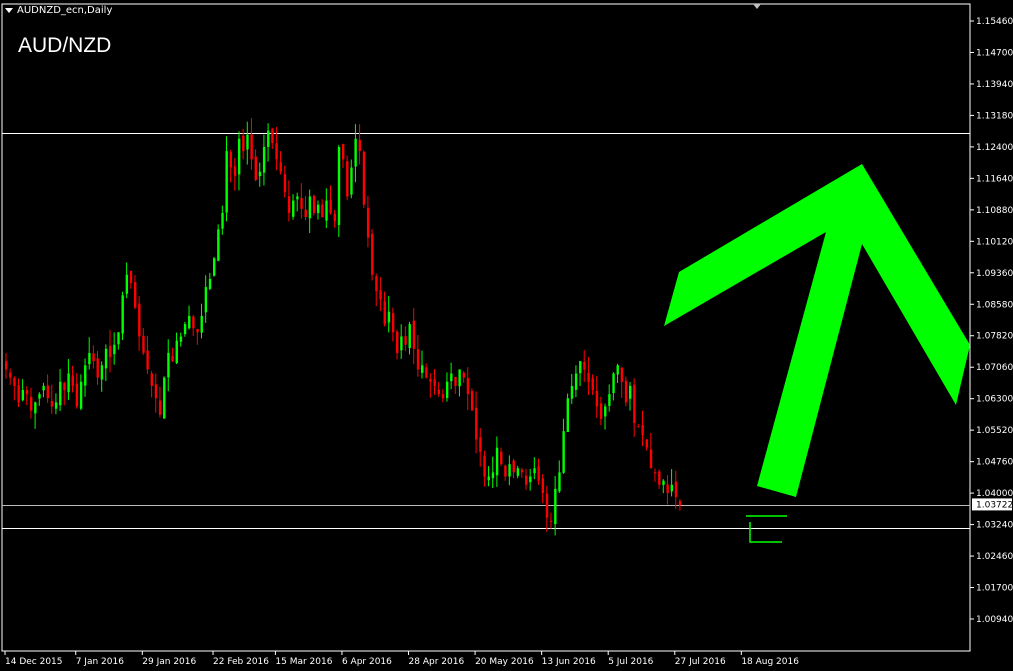  I want to click on dropdown-triangle-icon, so click(9, 10).